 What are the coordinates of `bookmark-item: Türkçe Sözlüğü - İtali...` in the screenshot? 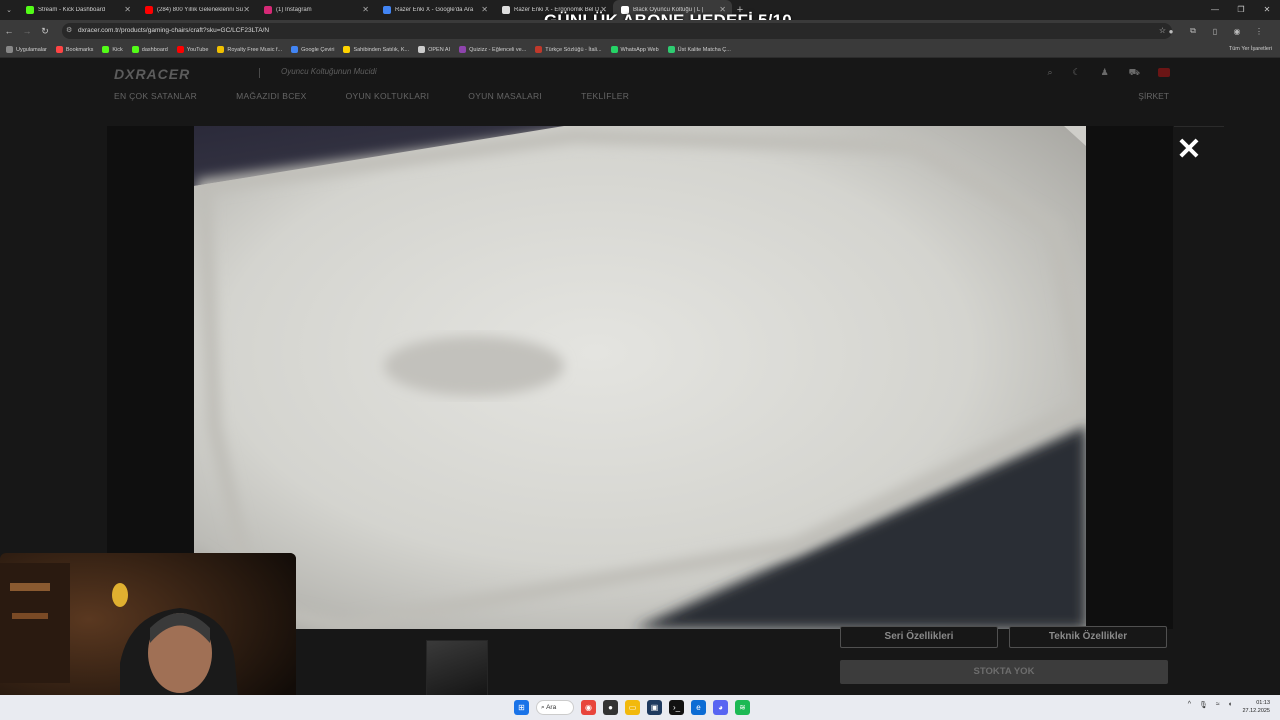 It's located at (568, 49).